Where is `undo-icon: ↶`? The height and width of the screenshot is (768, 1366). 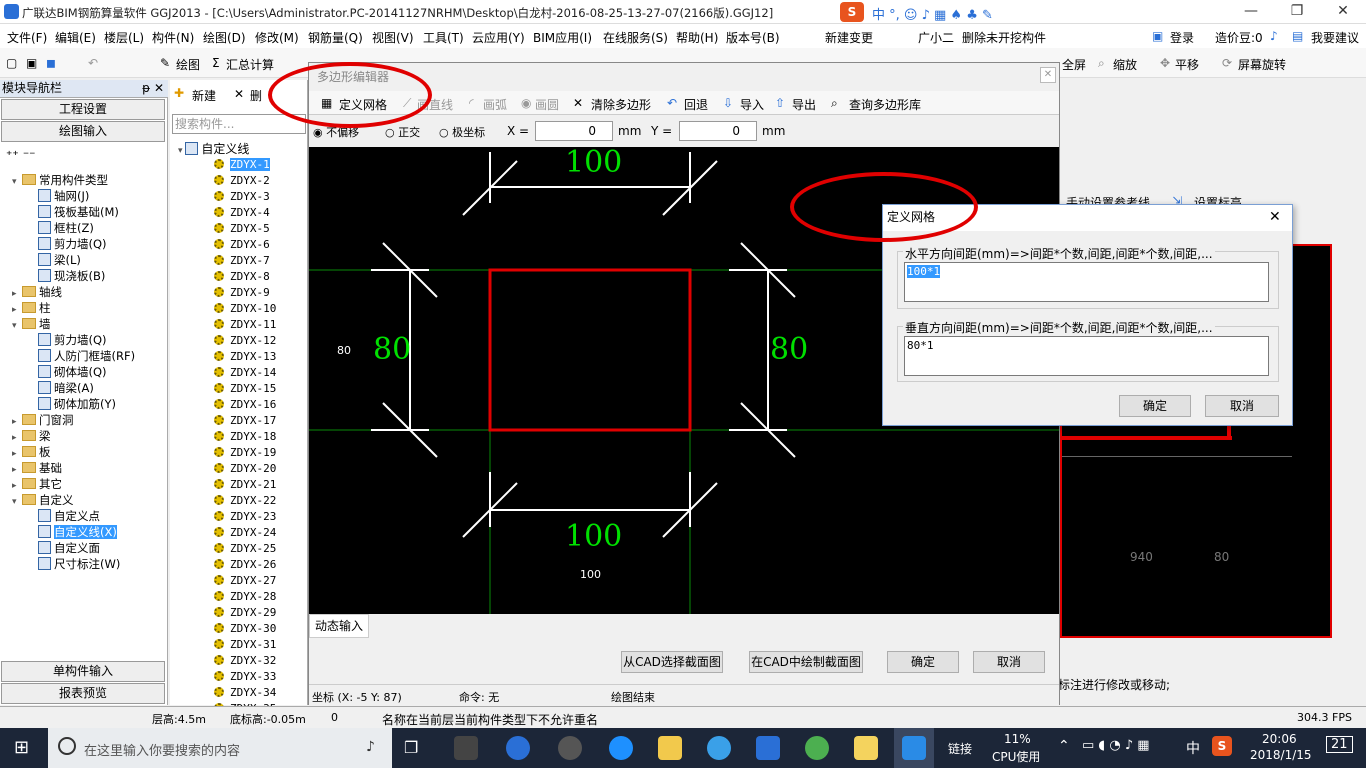 undo-icon: ↶ is located at coordinates (93, 63).